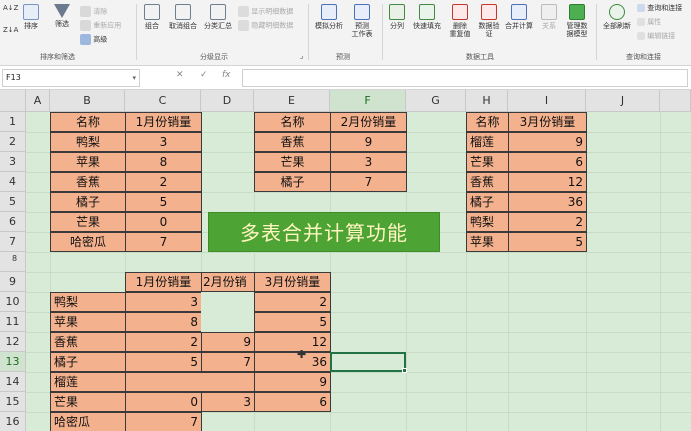 The image size is (691, 431). What do you see at coordinates (163, 242) in the screenshot?
I see `table1-cell: 7` at bounding box center [163, 242].